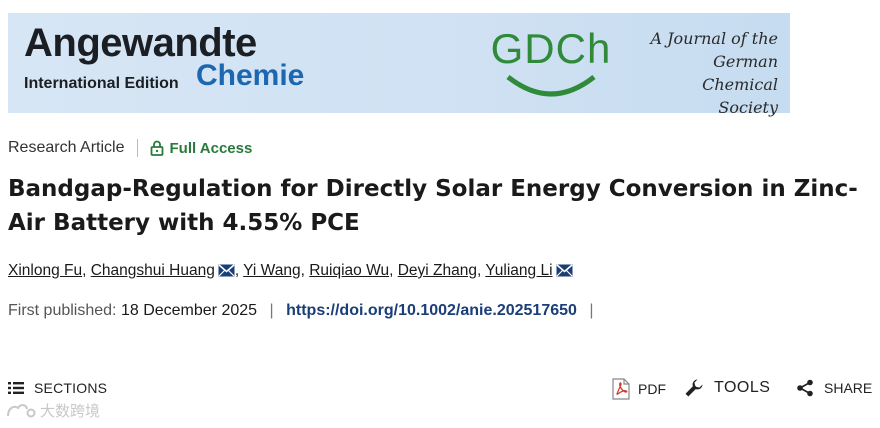 This screenshot has height=428, width=880. I want to click on author-link: Ruiqiao Wu, so click(349, 270).